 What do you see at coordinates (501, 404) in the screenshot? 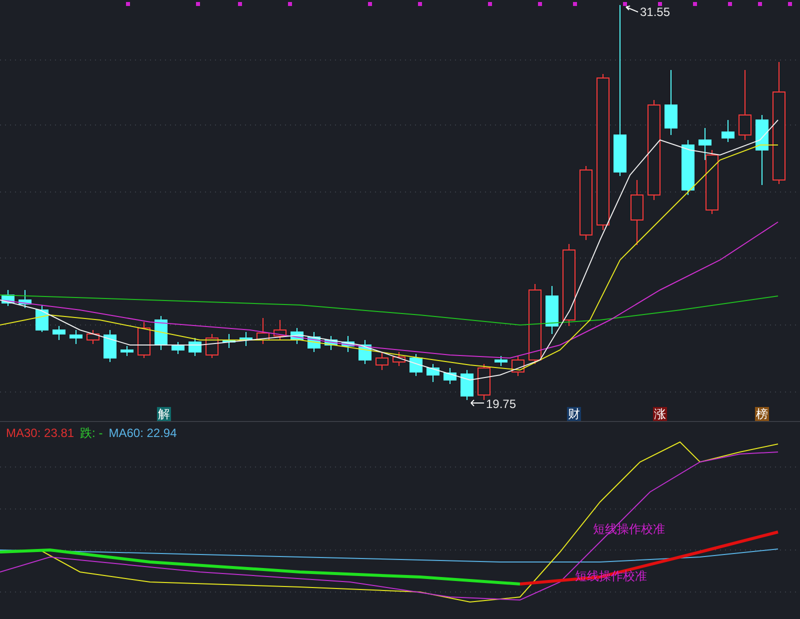
I see `low-price-label: 19.75` at bounding box center [501, 404].